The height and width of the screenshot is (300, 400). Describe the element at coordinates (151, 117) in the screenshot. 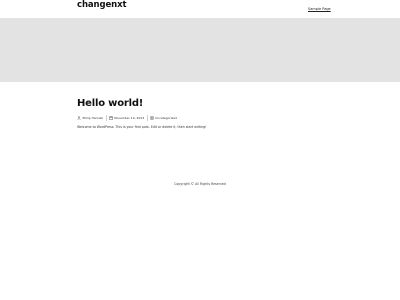

I see `folder-icon` at that location.